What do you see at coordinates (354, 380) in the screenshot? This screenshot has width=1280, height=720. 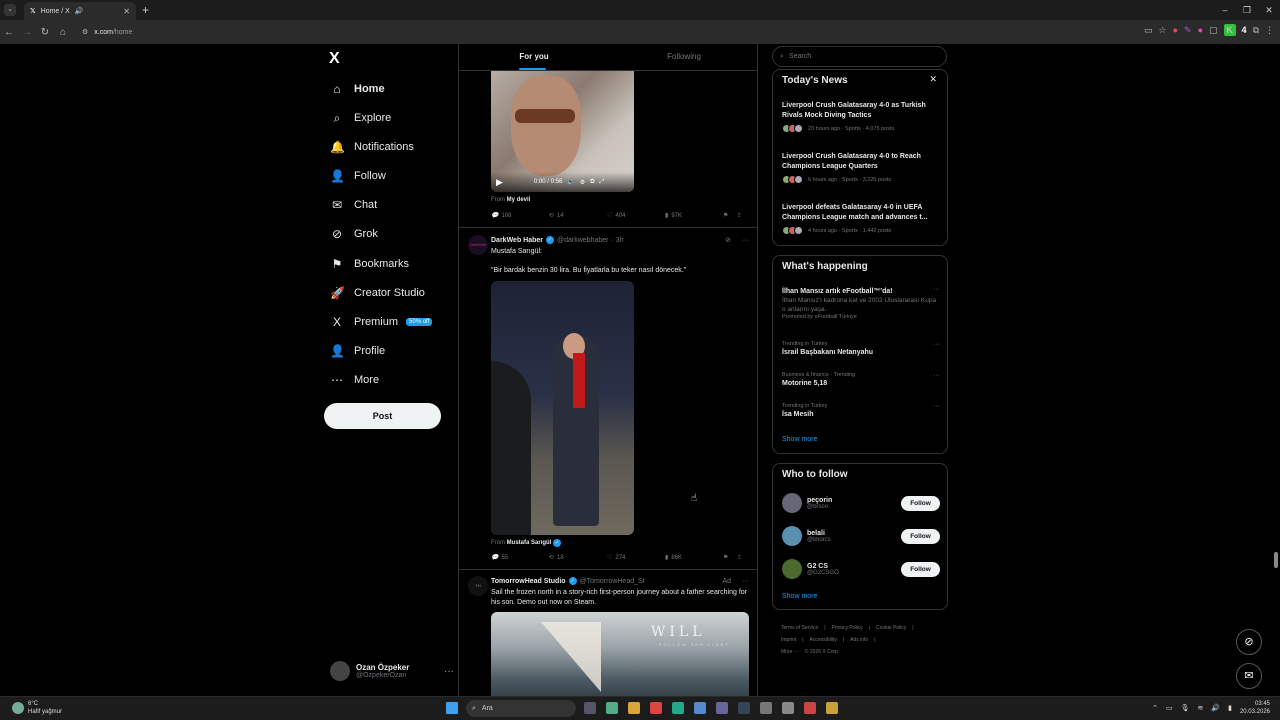 I see `nav-item-more: ⋯ More` at bounding box center [354, 380].